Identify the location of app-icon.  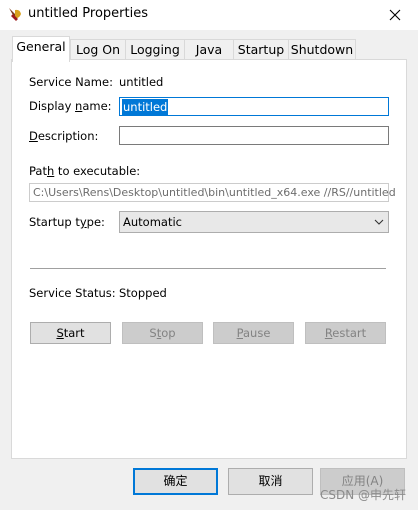
(15, 14).